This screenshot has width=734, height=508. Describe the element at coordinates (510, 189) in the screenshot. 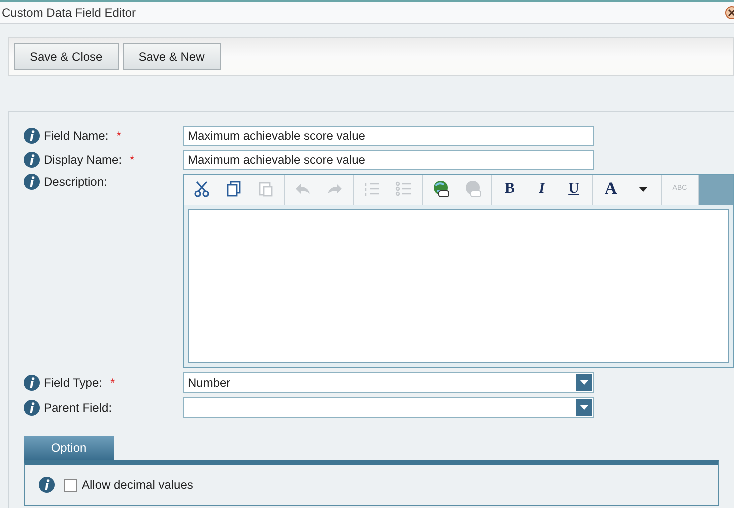

I see `bold-button: B` at that location.